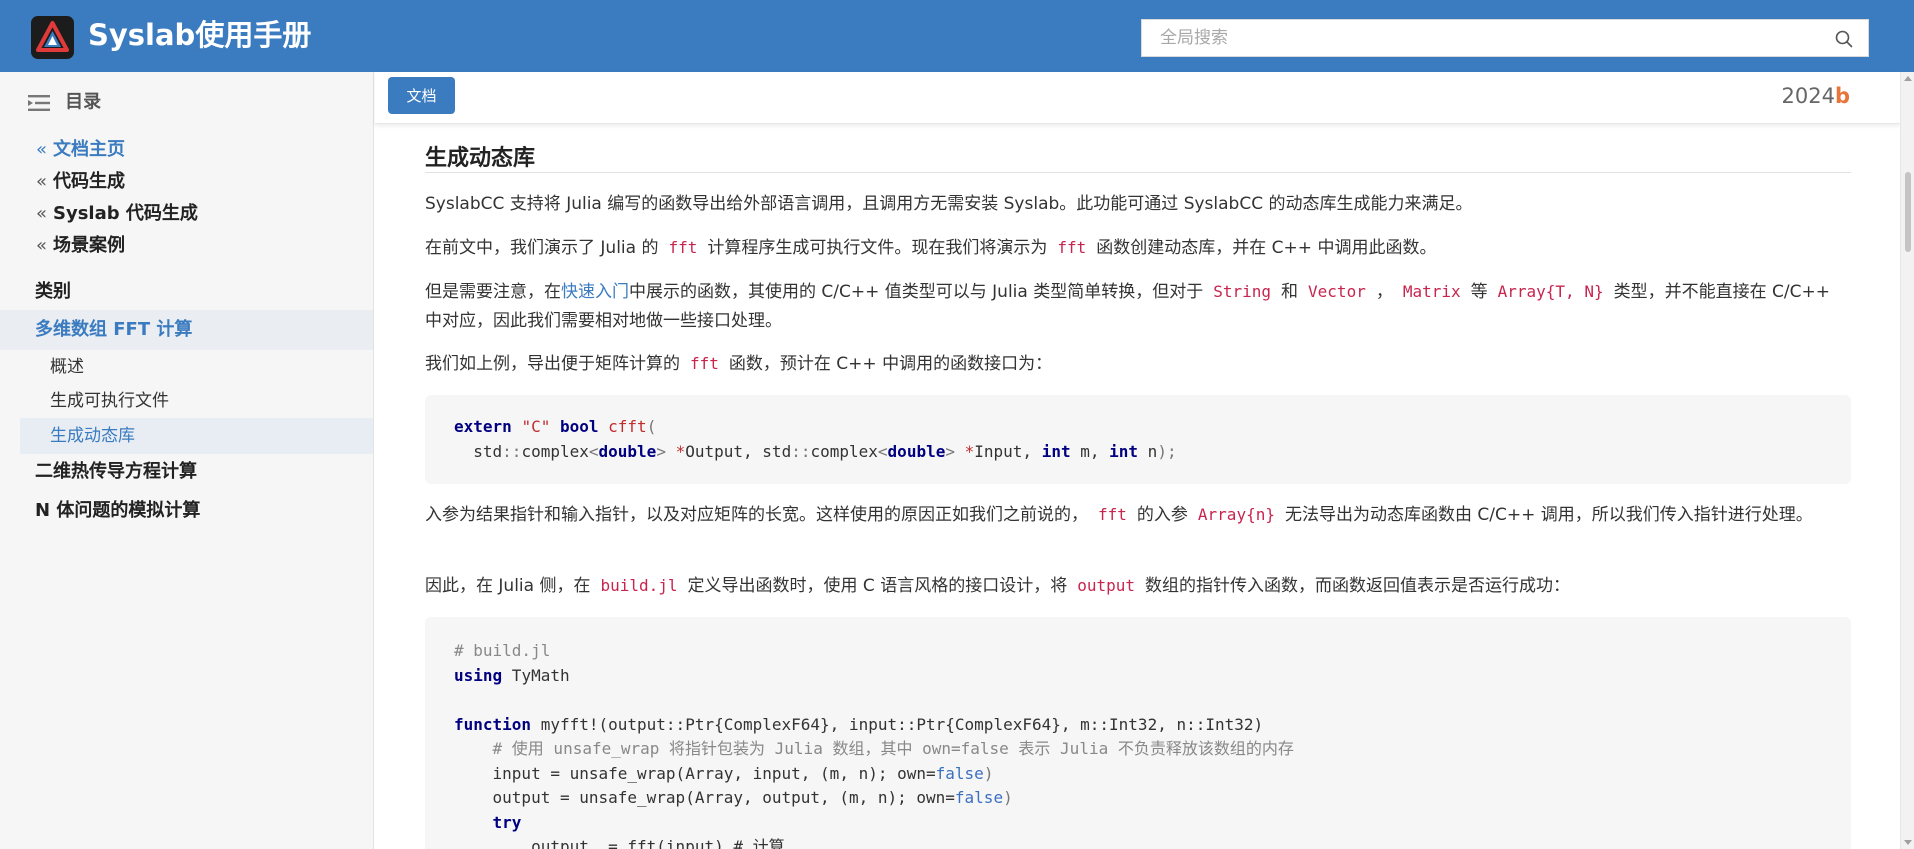 This screenshot has height=849, width=1914. I want to click on breadcrumb-label: Syslab 代码生成, so click(125, 213).